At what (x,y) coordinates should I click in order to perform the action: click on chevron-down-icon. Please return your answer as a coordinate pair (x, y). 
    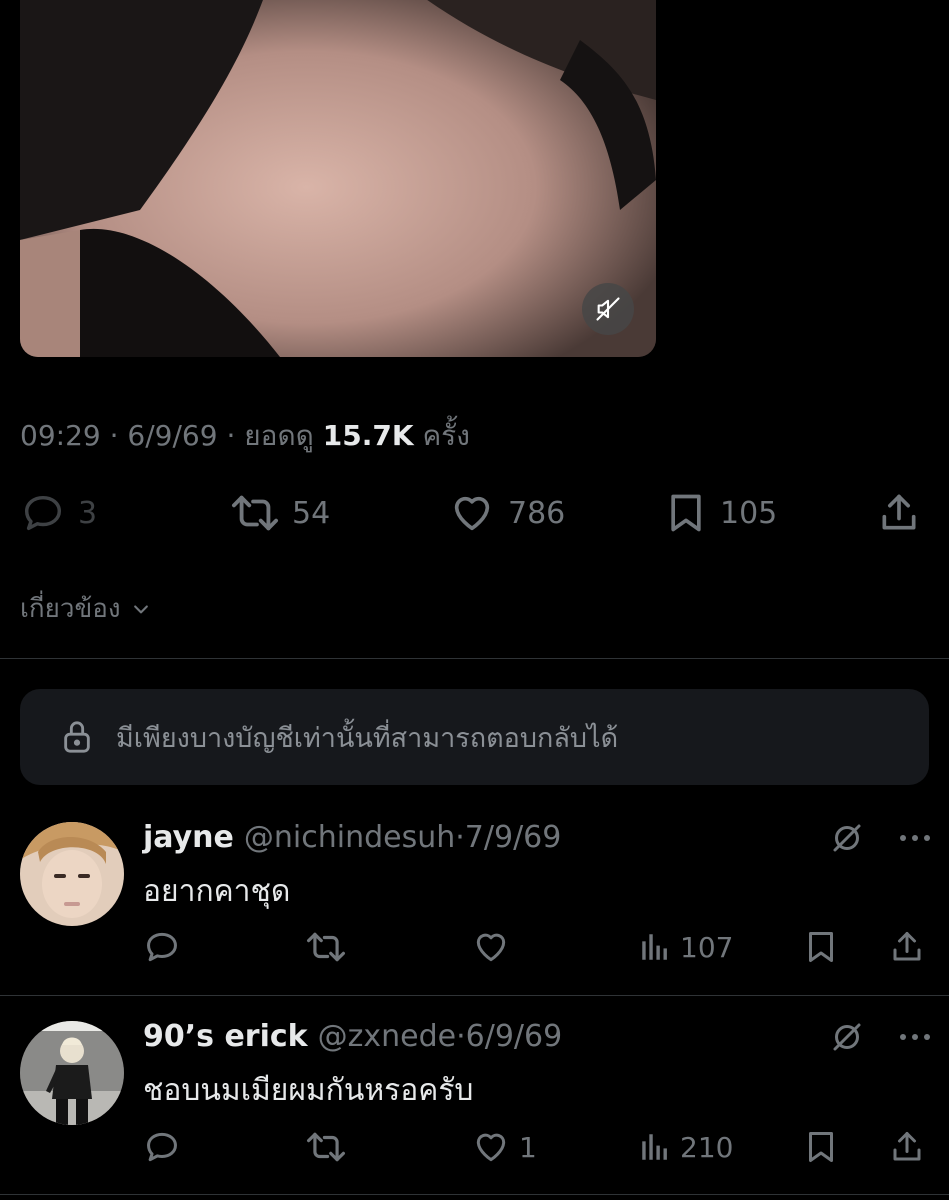
    Looking at the image, I should click on (140, 608).